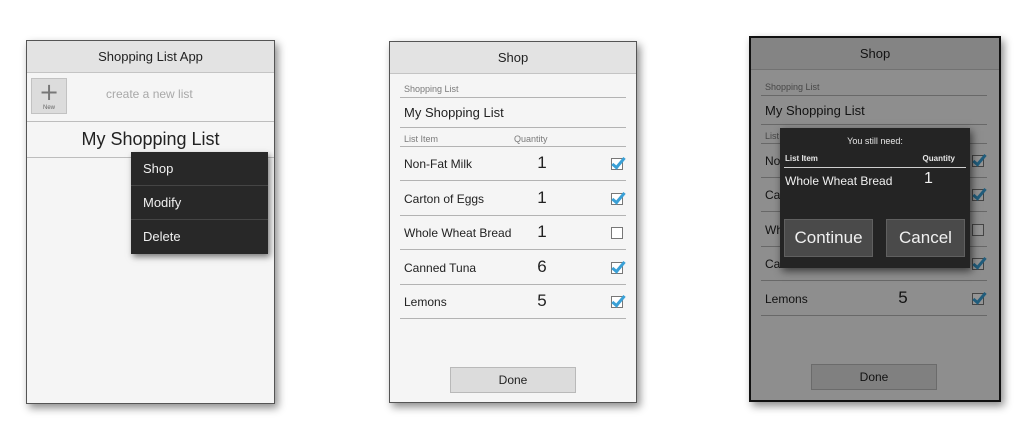 The image size is (1031, 429). What do you see at coordinates (425, 302) in the screenshot?
I see `item-name: Lemons` at bounding box center [425, 302].